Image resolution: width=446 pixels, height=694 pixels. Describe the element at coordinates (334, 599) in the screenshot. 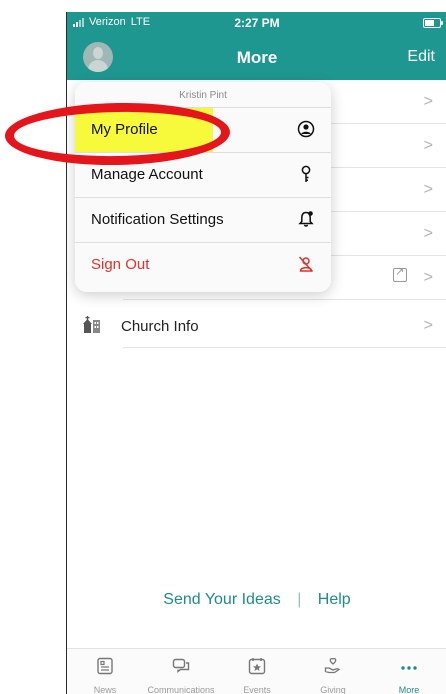

I see `help-link: Help` at that location.